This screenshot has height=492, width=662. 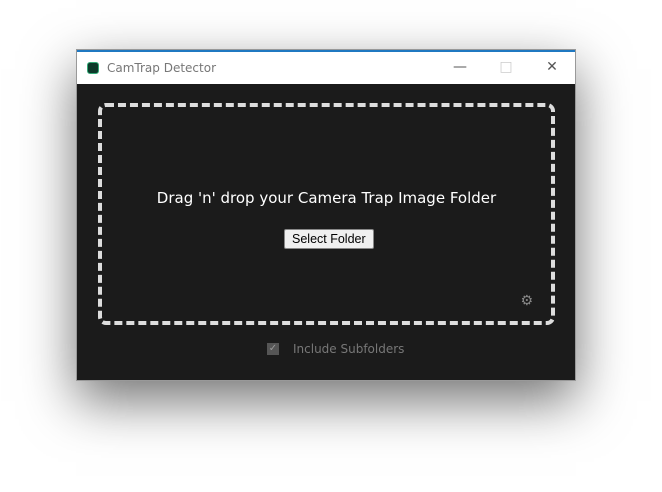 I want to click on maximize-button: □, so click(x=506, y=67).